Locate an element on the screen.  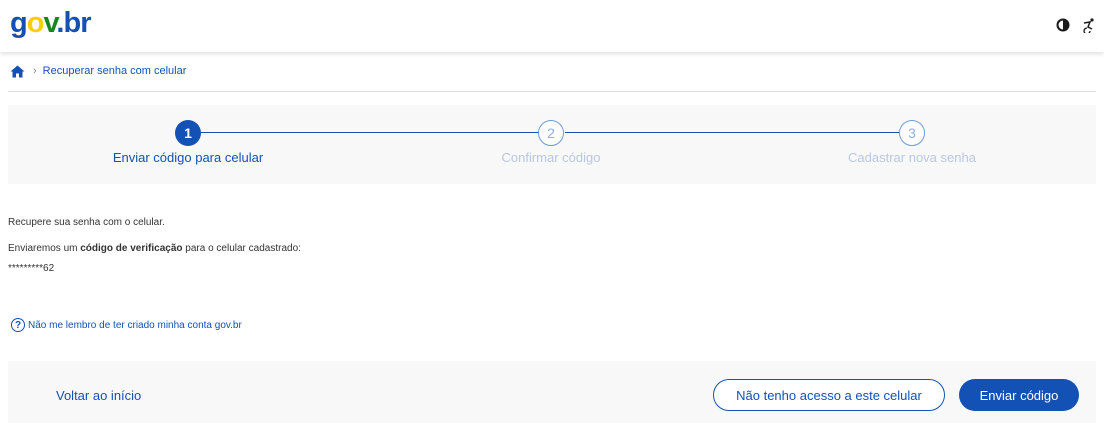
step-3-label: Cadastrar nova senha is located at coordinates (912, 157).